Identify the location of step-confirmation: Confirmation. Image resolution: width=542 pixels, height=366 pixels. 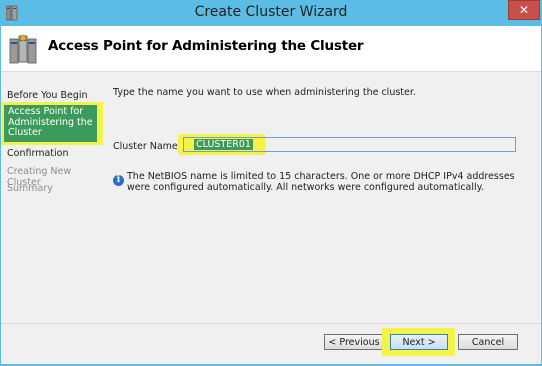
(37, 153).